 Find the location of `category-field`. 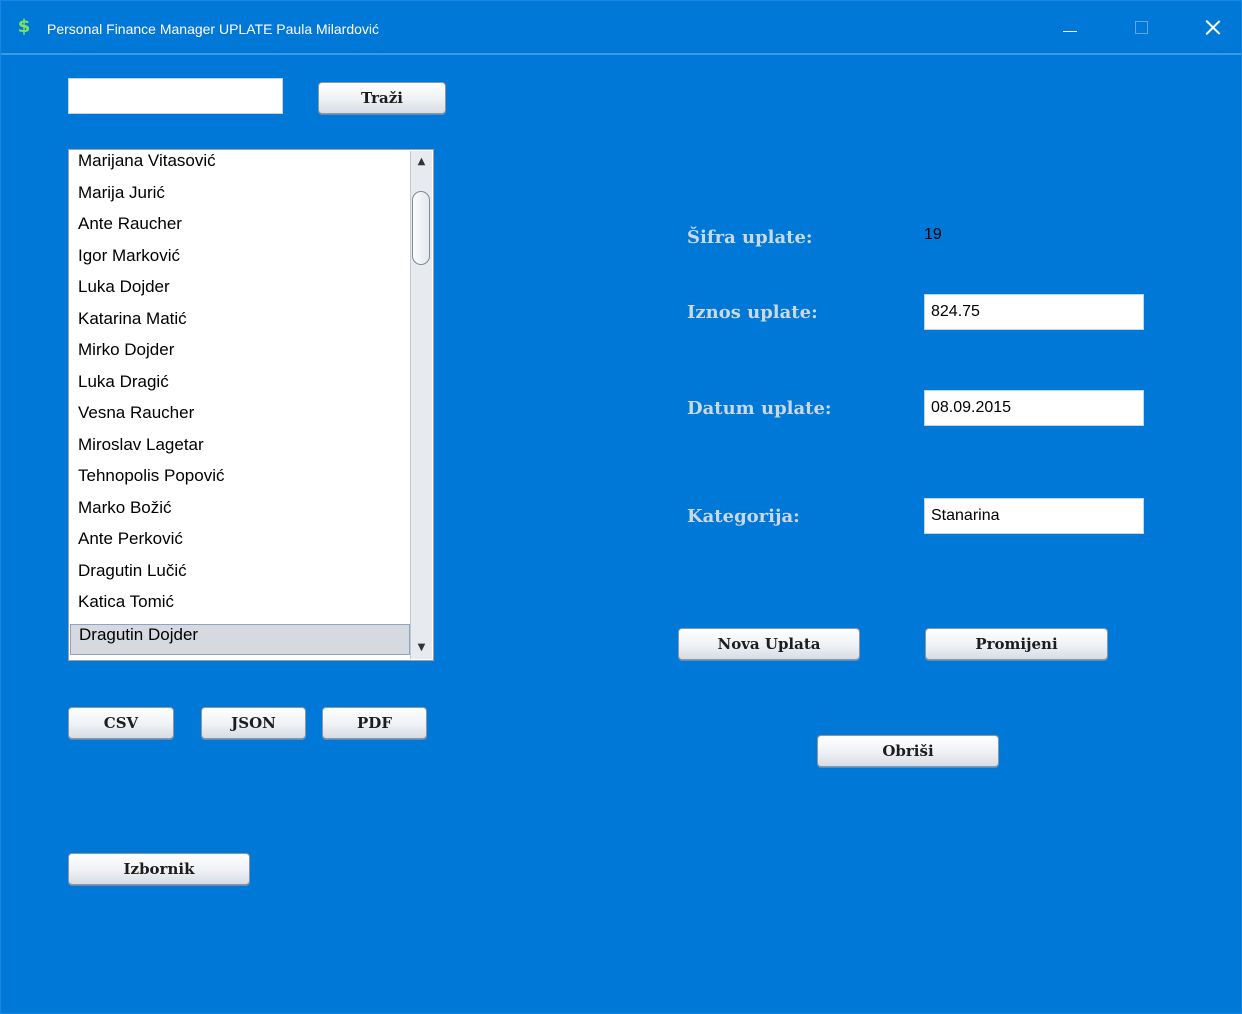

category-field is located at coordinates (1034, 516).